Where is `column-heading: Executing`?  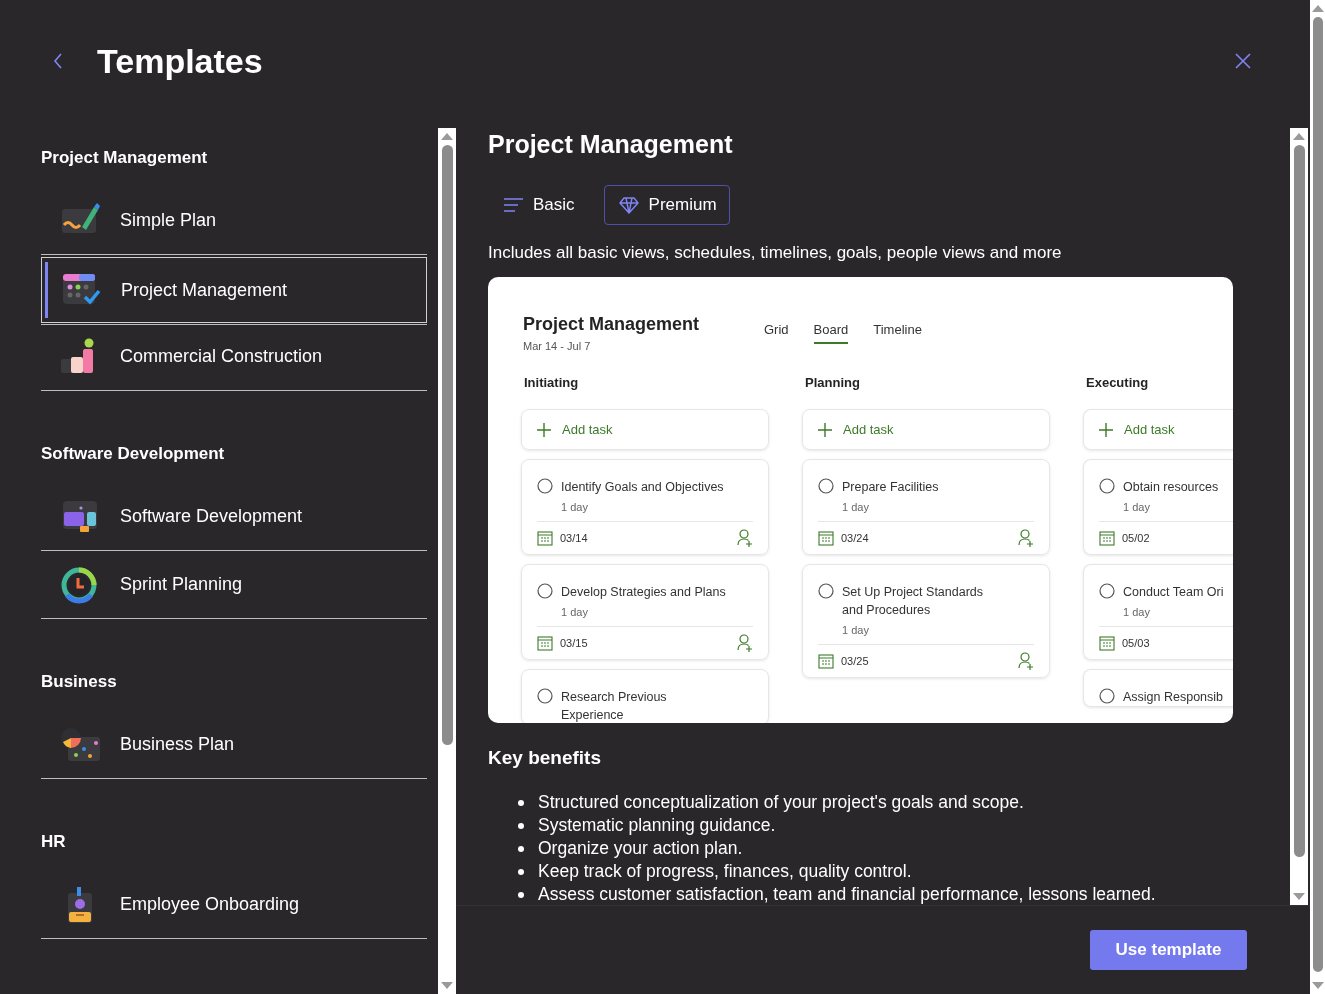 column-heading: Executing is located at coordinates (1117, 383).